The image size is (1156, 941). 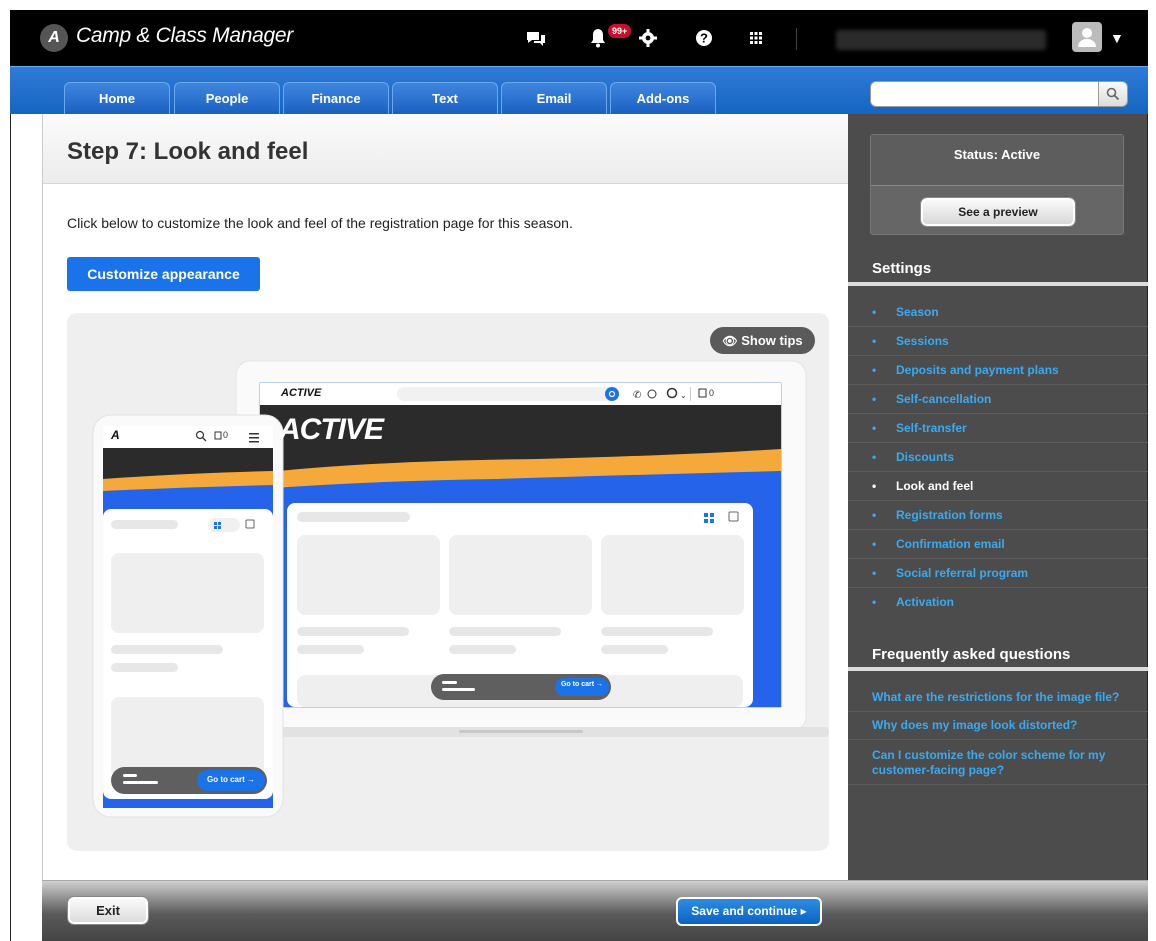 I want to click on settings-item-activation: • Activation, so click(x=998, y=602).